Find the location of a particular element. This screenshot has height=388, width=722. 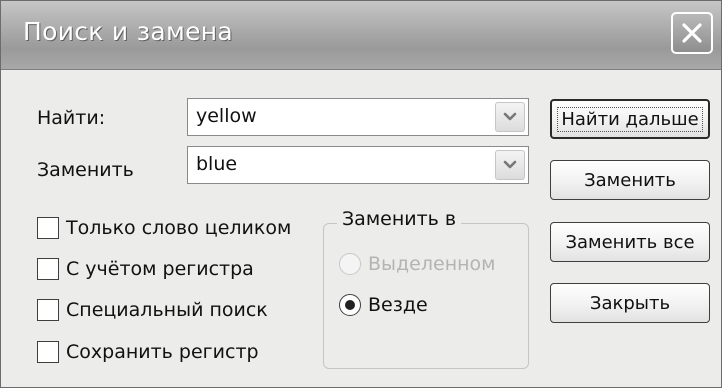

everywhere-radio is located at coordinates (350, 305).